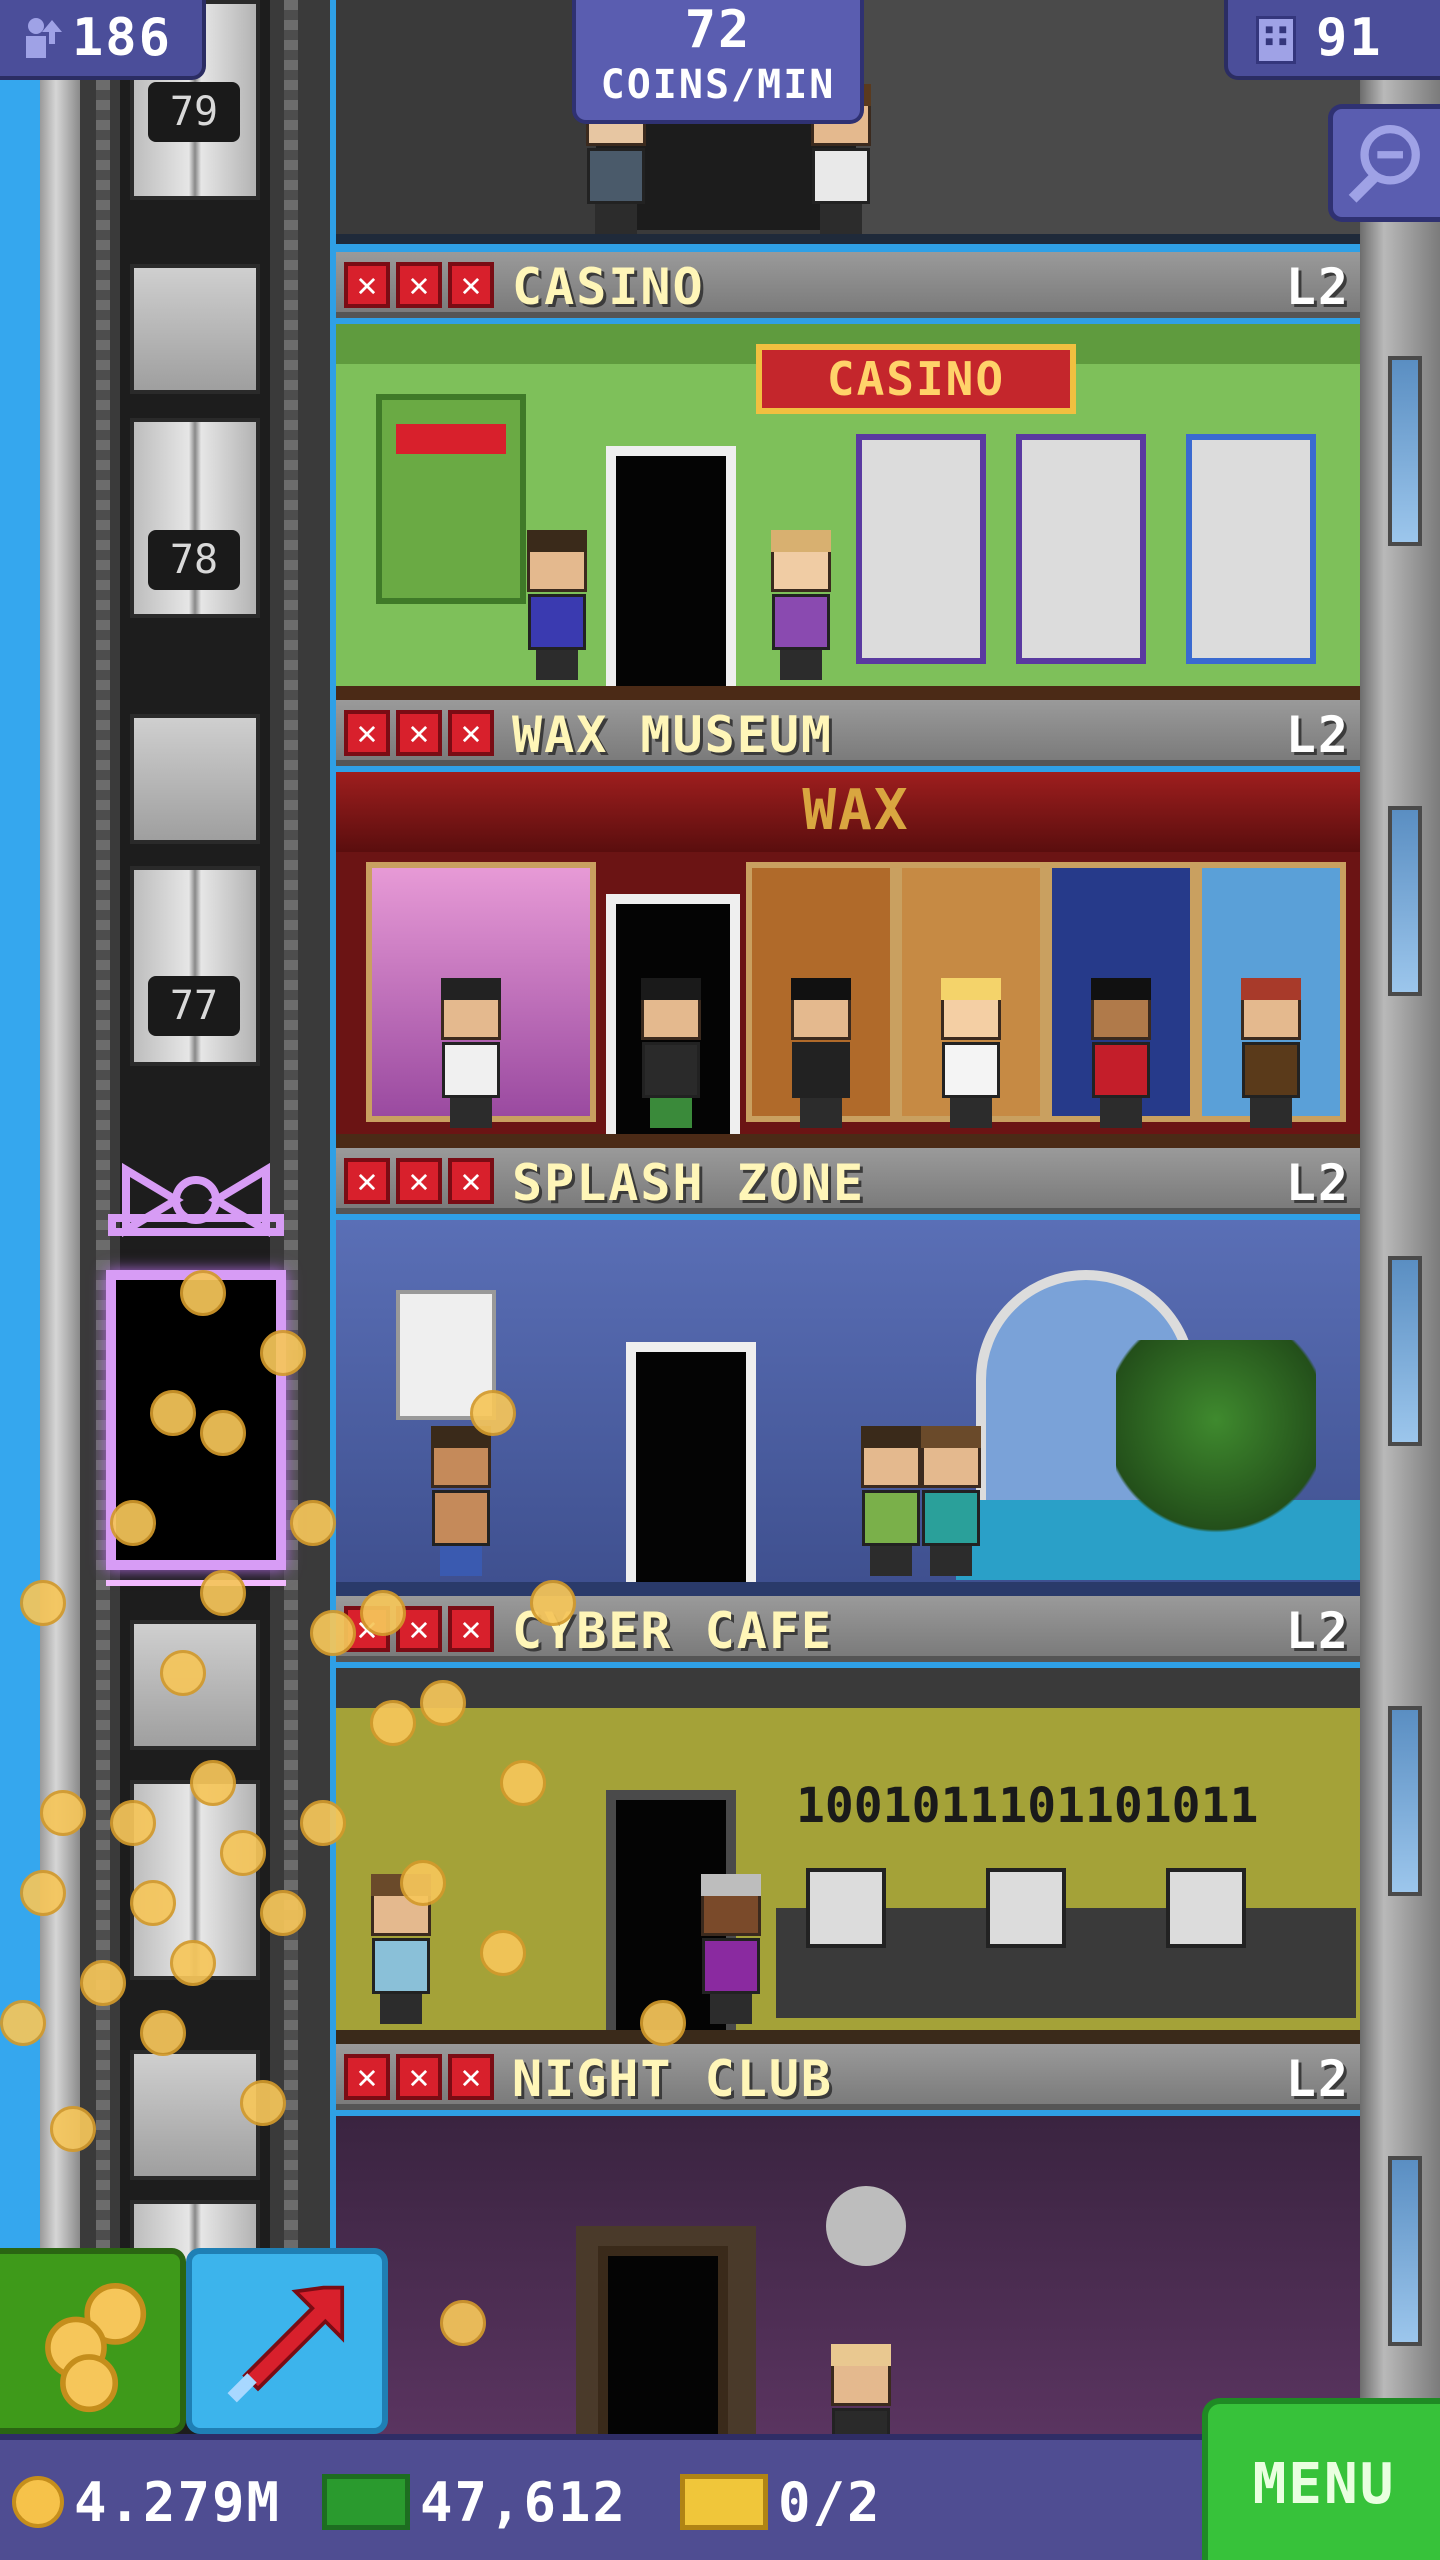 This screenshot has width=1440, height=2560. I want to click on elevator-floor-number: 77, so click(194, 1006).